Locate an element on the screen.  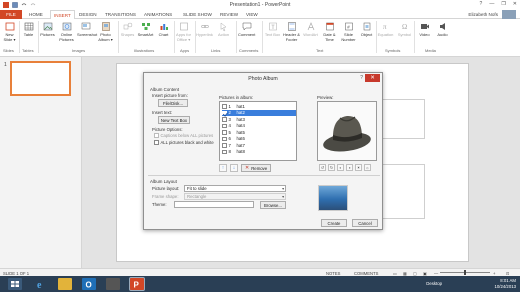
cancel-button: Cancel is located at coordinates (365, 223).